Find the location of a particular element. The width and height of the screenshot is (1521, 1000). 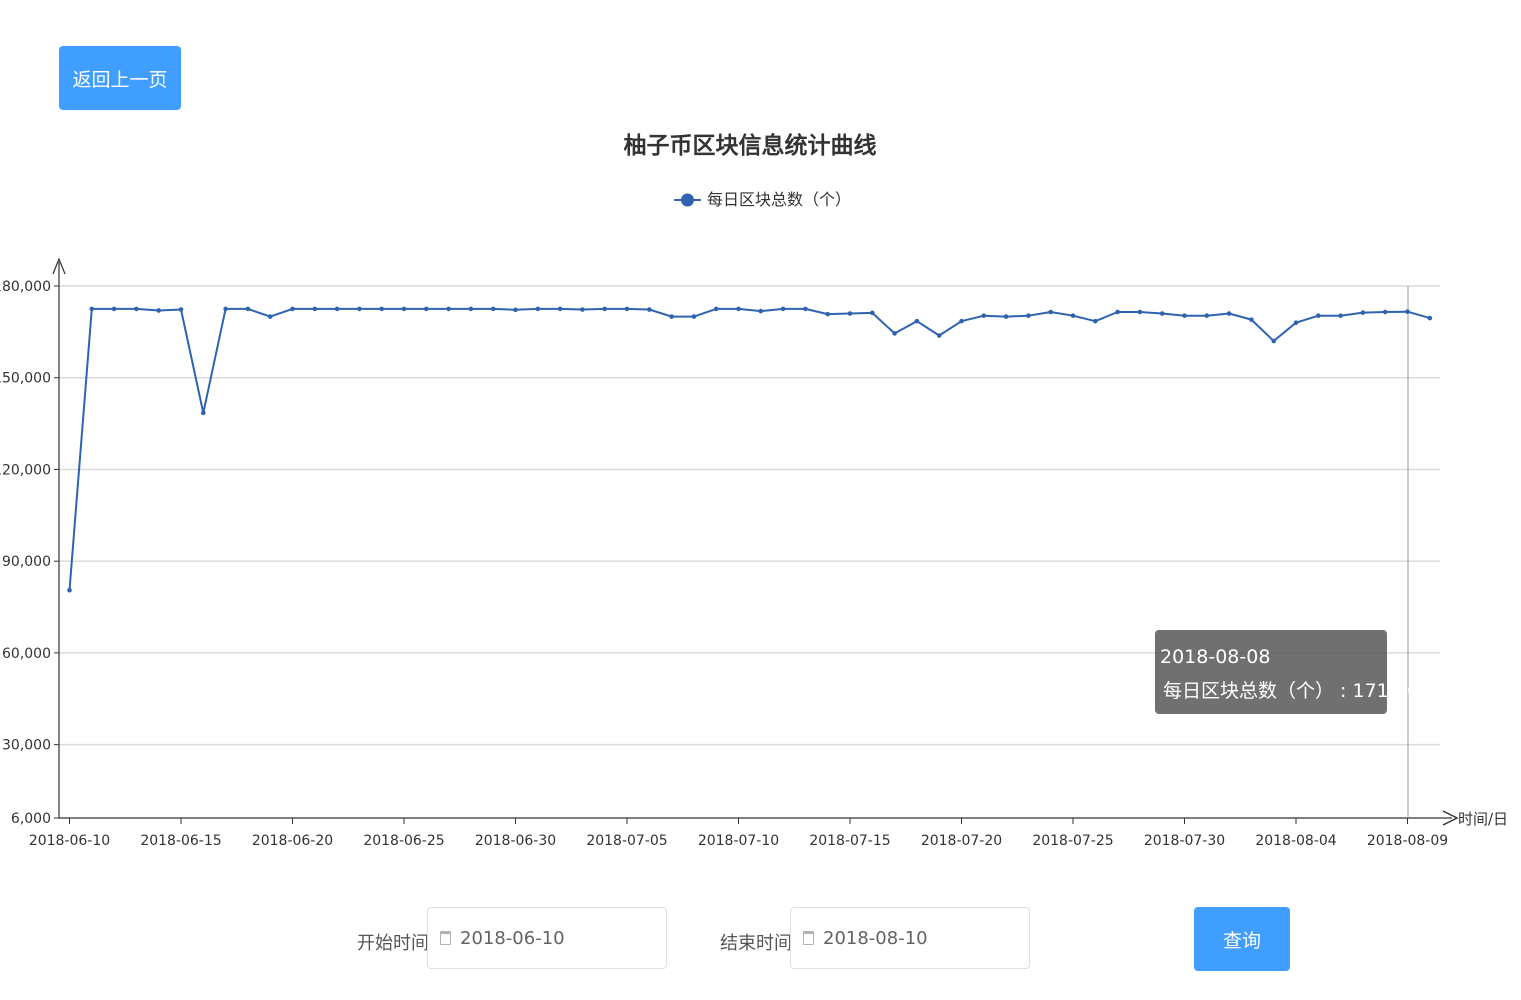

y-tick-label: 60,000 is located at coordinates (26, 654).